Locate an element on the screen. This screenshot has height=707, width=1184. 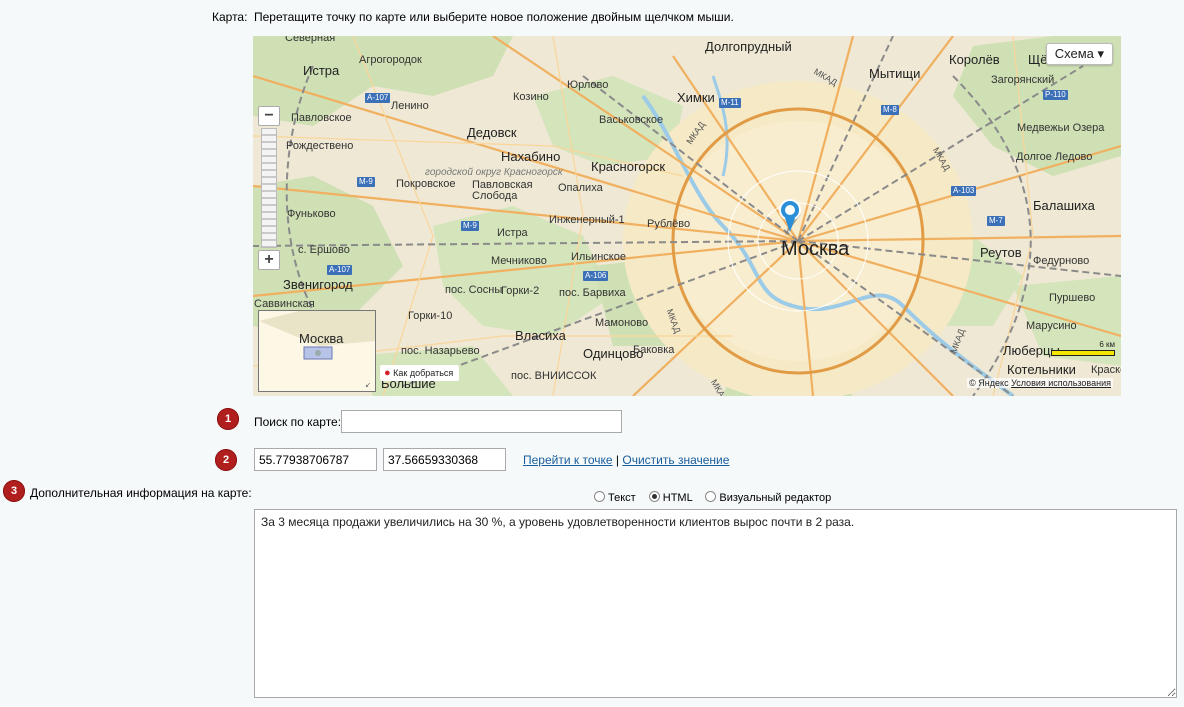
map-label-agrogorodok: Агрогородок is located at coordinates (390, 60).